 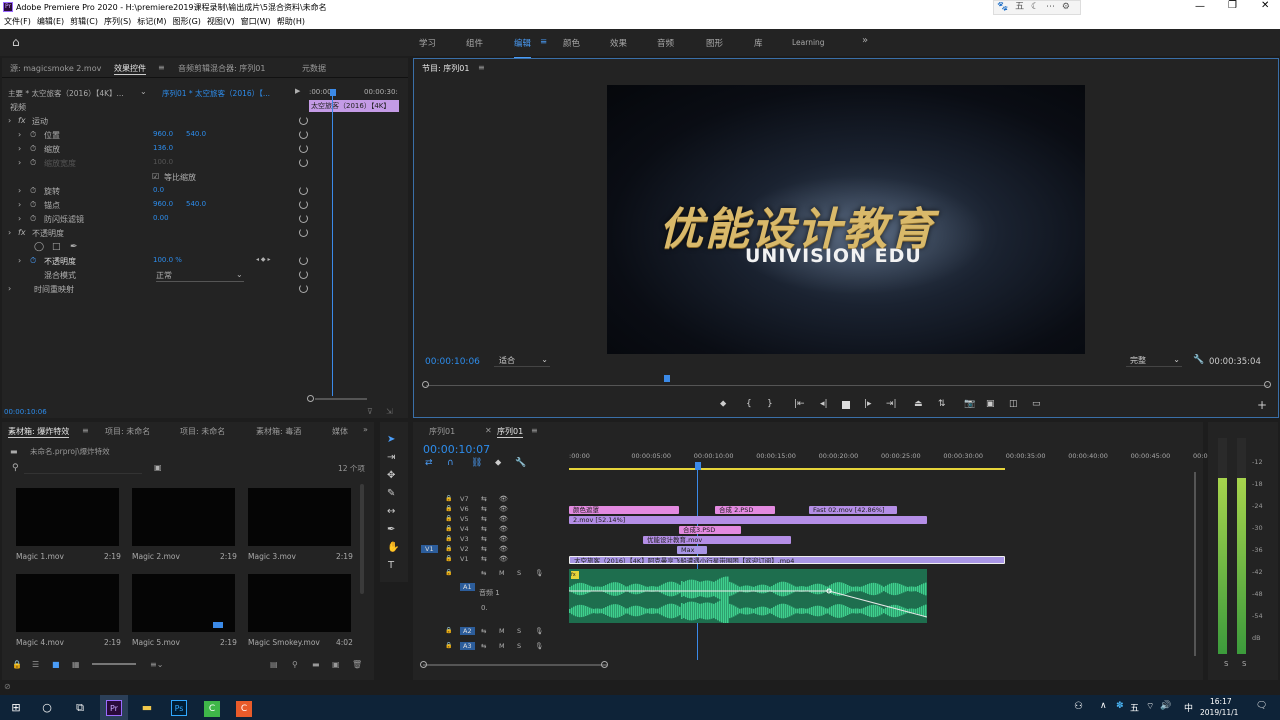 What do you see at coordinates (474, 43) in the screenshot?
I see `ws-assembly: 组件` at bounding box center [474, 43].